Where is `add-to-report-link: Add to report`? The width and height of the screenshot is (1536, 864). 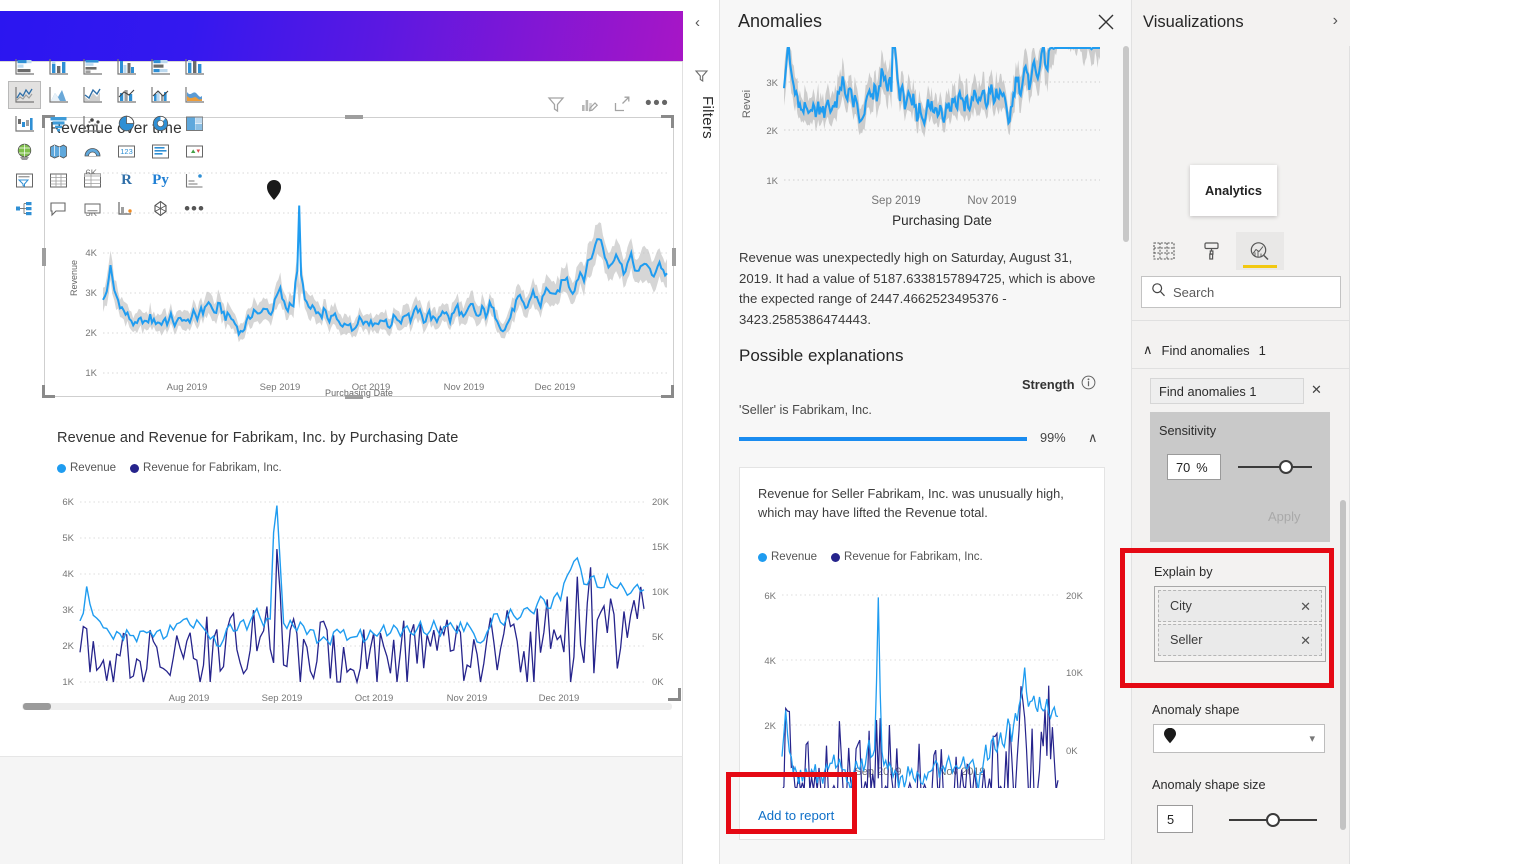 add-to-report-link: Add to report is located at coordinates (796, 815).